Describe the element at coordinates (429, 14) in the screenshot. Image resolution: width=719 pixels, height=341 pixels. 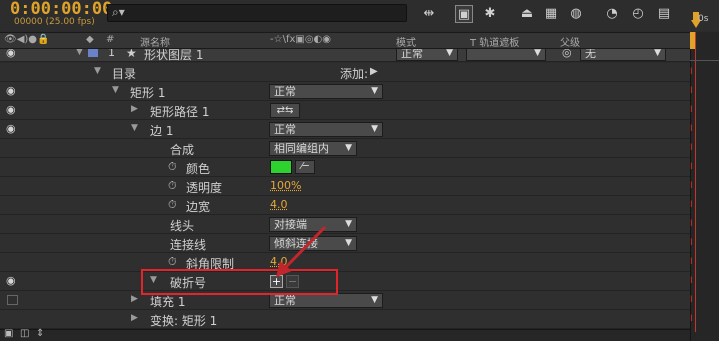
I see `comp-mini-flowchart-icon: ⇹` at that location.